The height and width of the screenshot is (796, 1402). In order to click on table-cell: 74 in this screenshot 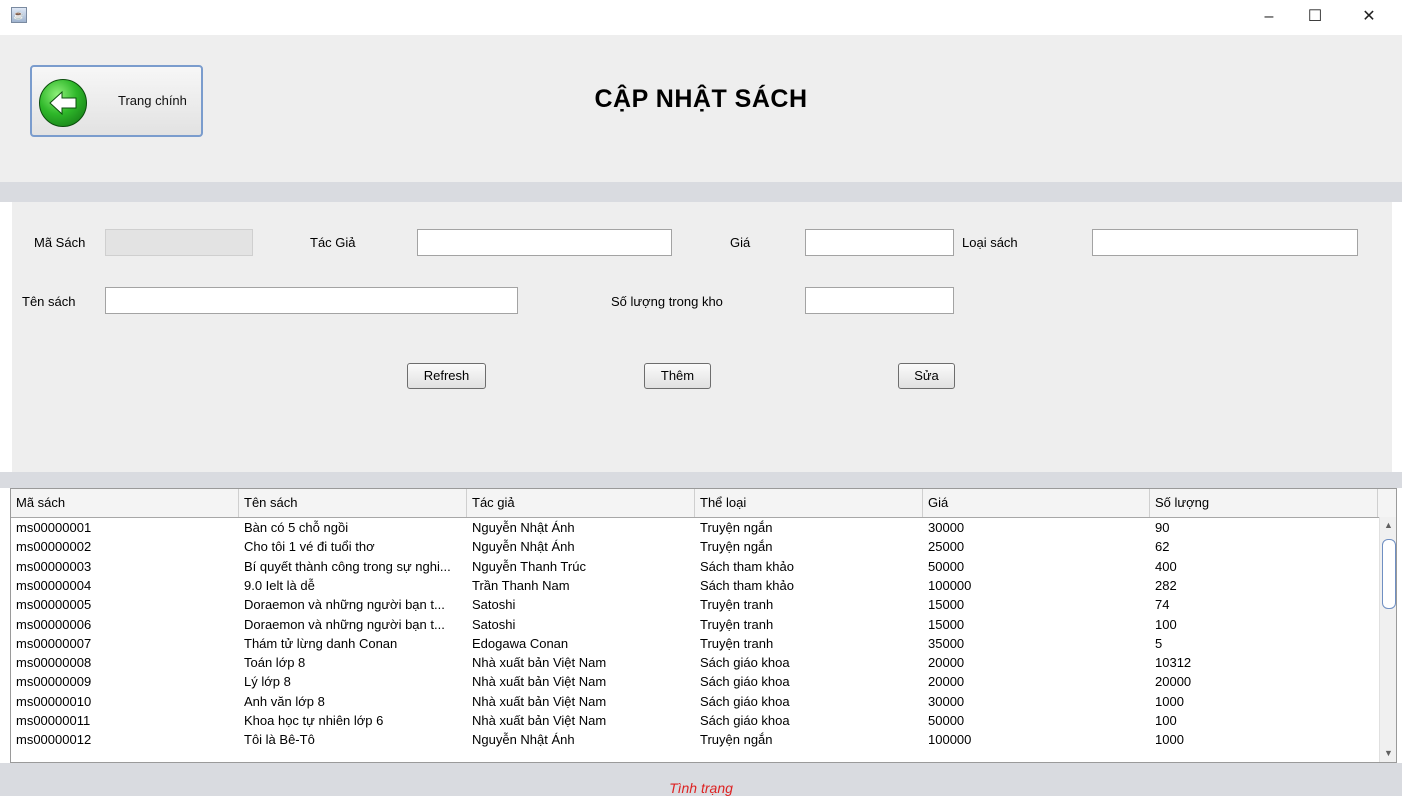, I will do `click(1162, 605)`.